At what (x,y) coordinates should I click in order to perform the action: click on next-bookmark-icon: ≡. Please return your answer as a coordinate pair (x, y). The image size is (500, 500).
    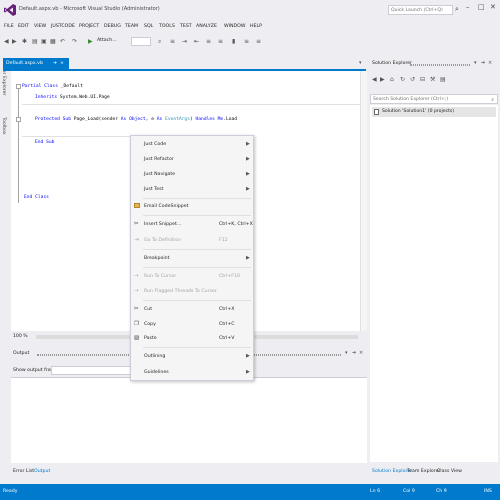
    Looking at the image, I should click on (258, 41).